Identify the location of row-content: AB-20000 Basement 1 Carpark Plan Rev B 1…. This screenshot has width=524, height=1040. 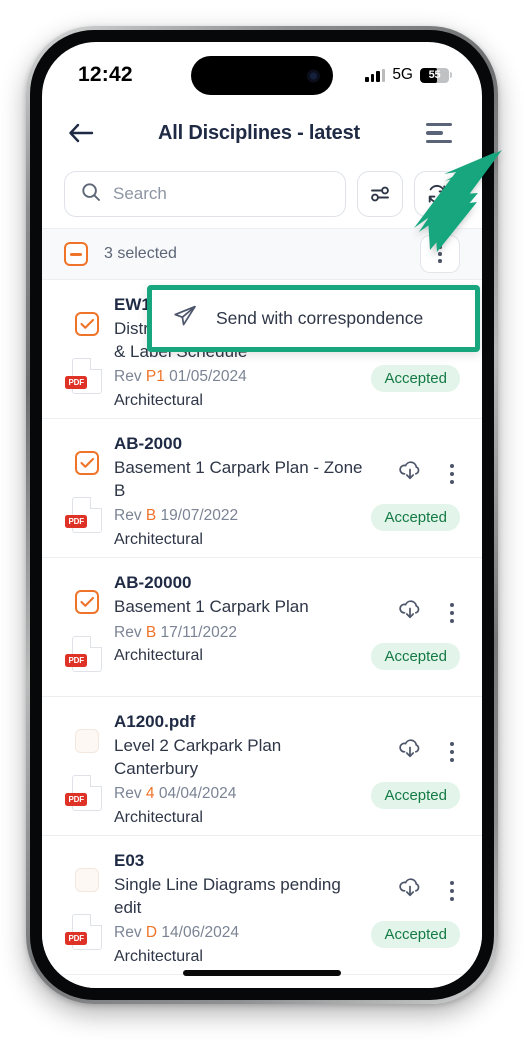
(237, 619).